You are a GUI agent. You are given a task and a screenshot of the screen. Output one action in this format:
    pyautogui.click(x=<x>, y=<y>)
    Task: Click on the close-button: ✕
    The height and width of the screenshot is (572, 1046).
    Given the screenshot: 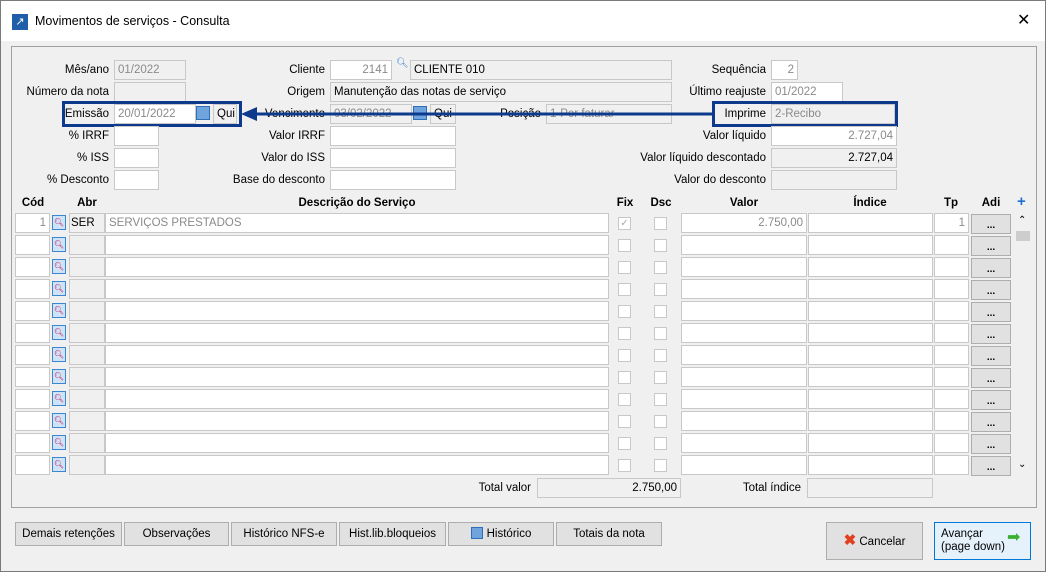 What is the action you would take?
    pyautogui.click(x=1023, y=20)
    